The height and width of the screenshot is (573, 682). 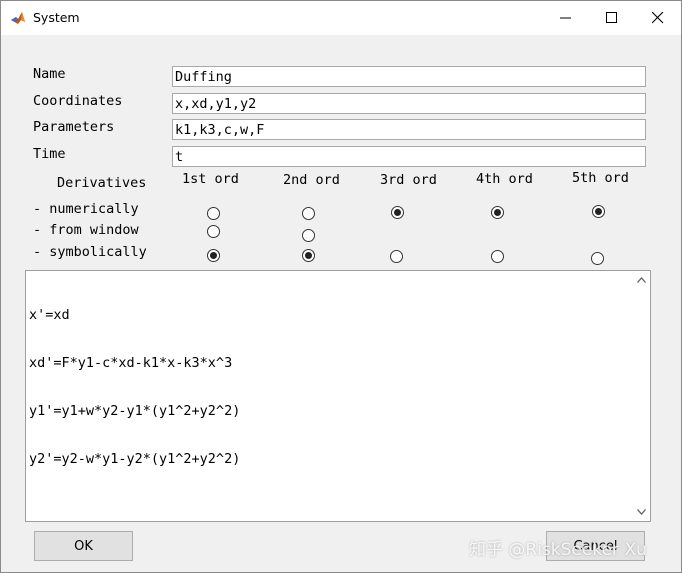 I want to click on title-bar: System, so click(x=341, y=18).